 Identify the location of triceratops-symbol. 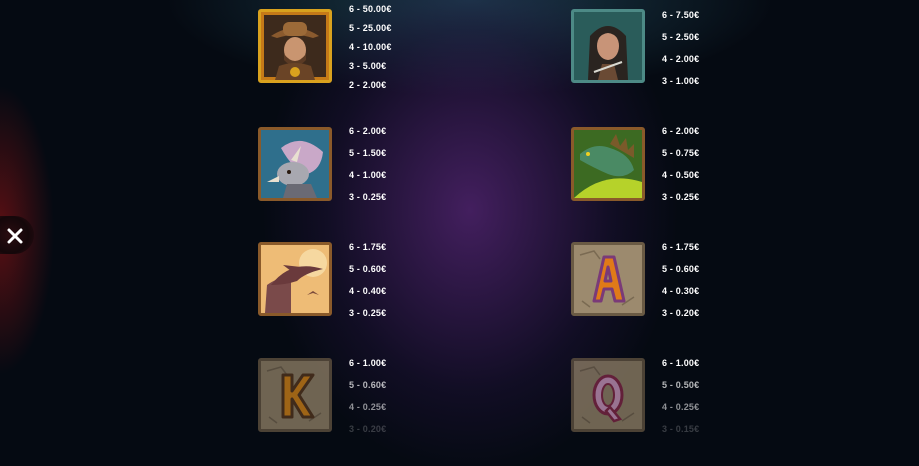
(295, 164).